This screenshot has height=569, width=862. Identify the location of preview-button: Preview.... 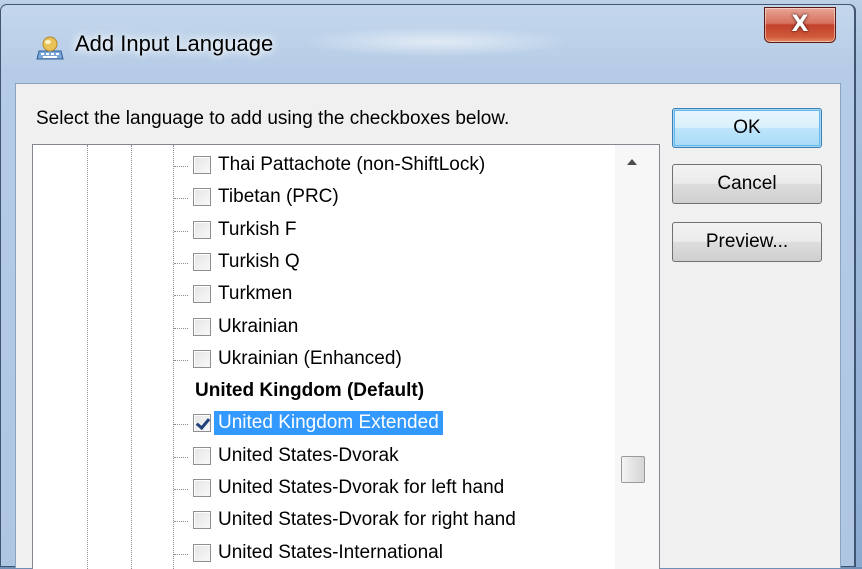
(747, 242).